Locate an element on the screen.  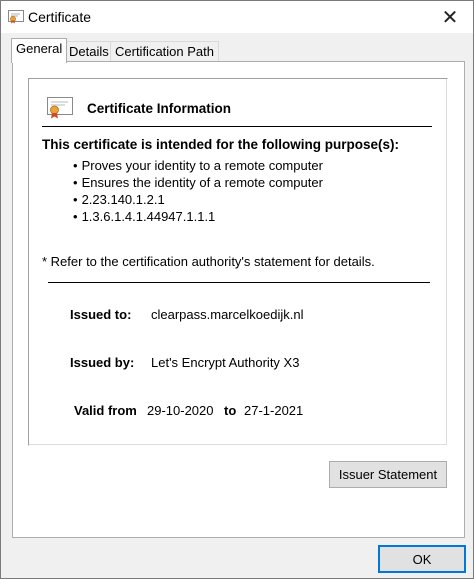
close-icon: ✕ is located at coordinates (450, 17).